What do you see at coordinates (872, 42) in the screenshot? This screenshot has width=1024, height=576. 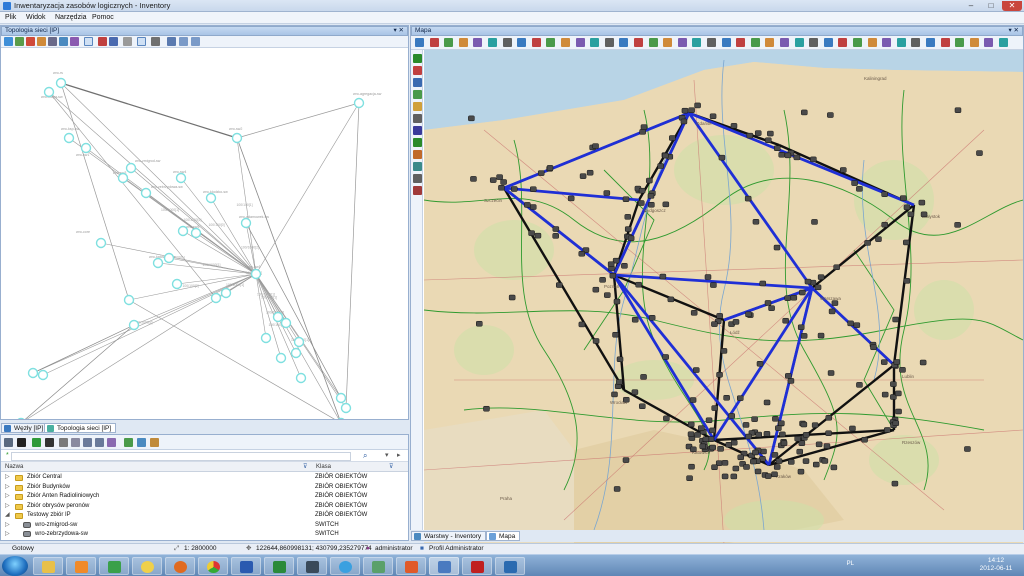 I see `edit-icon` at bounding box center [872, 42].